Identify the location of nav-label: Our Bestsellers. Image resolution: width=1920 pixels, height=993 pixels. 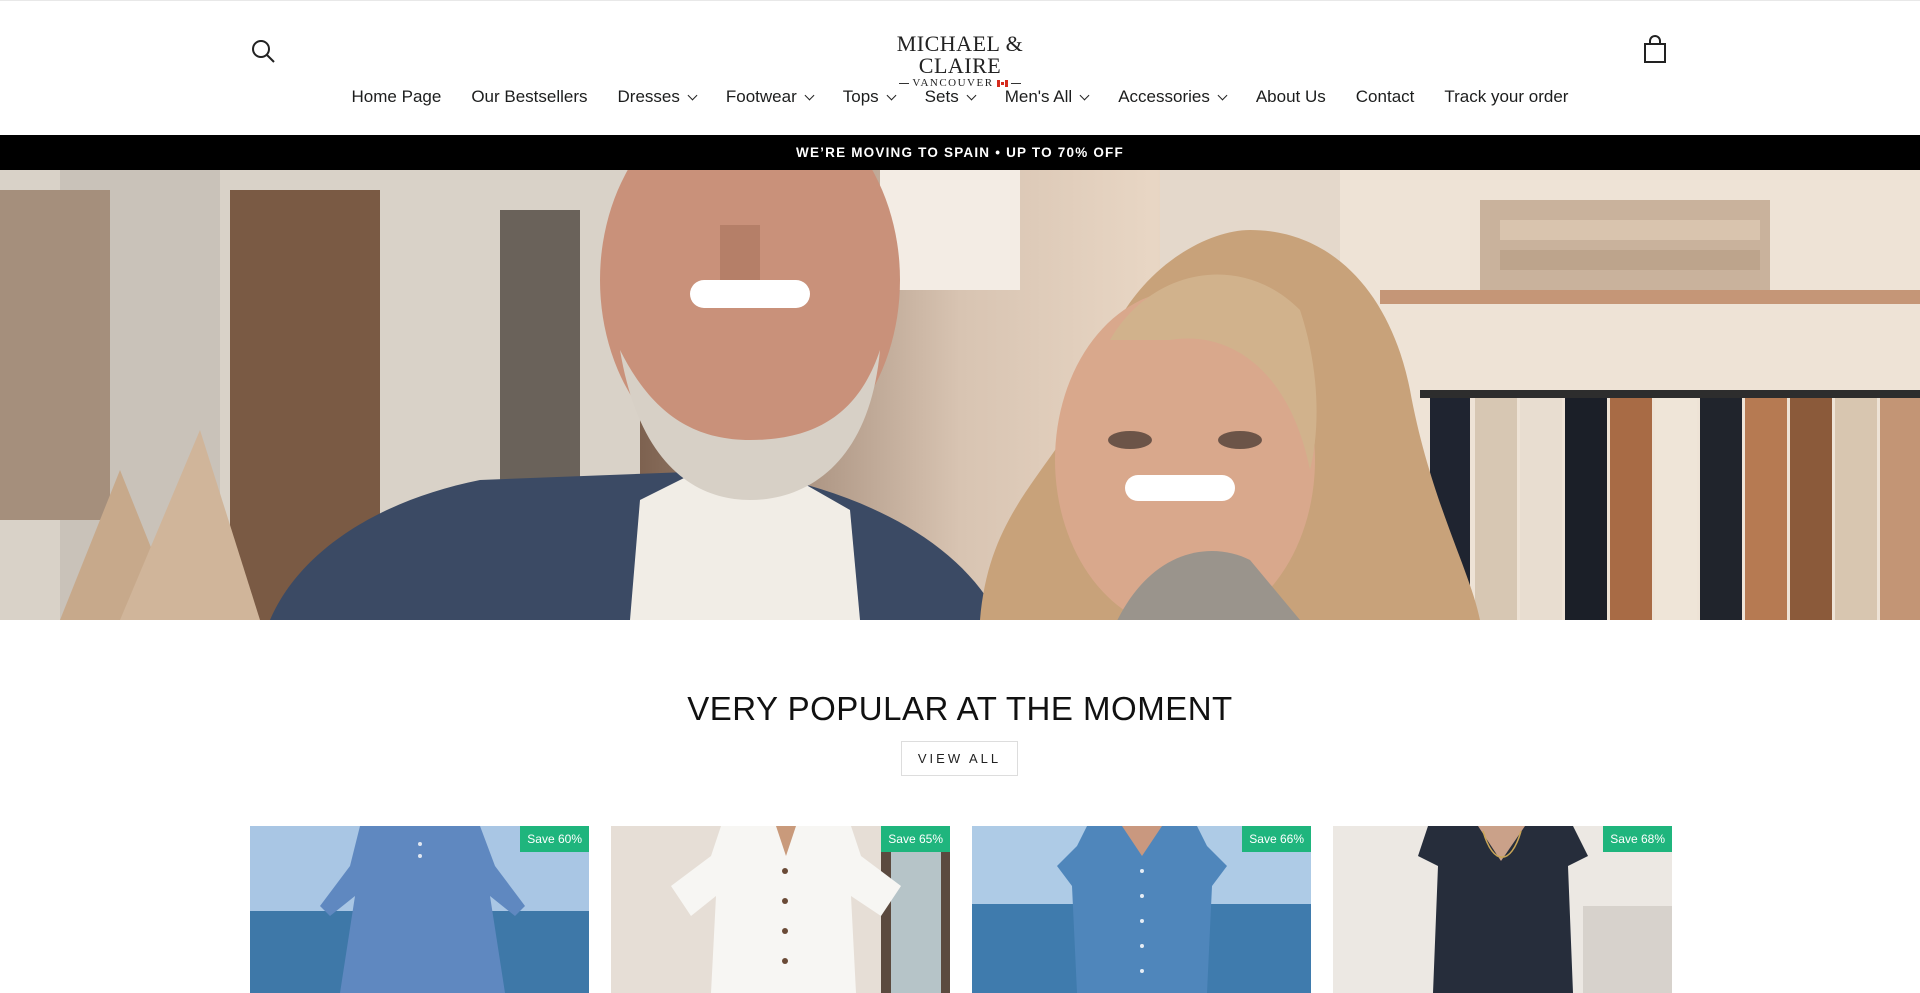
(529, 96).